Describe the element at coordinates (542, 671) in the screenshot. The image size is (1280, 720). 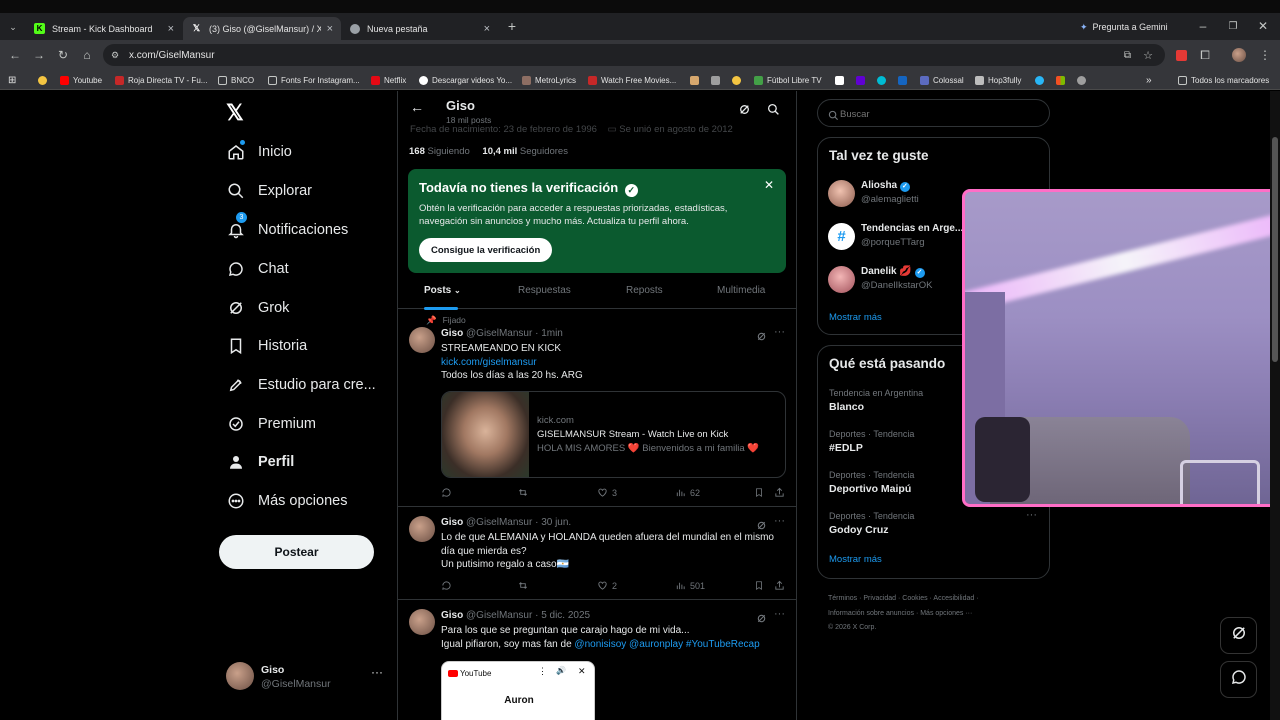
I see `more-vert-icon: ⋮` at that location.